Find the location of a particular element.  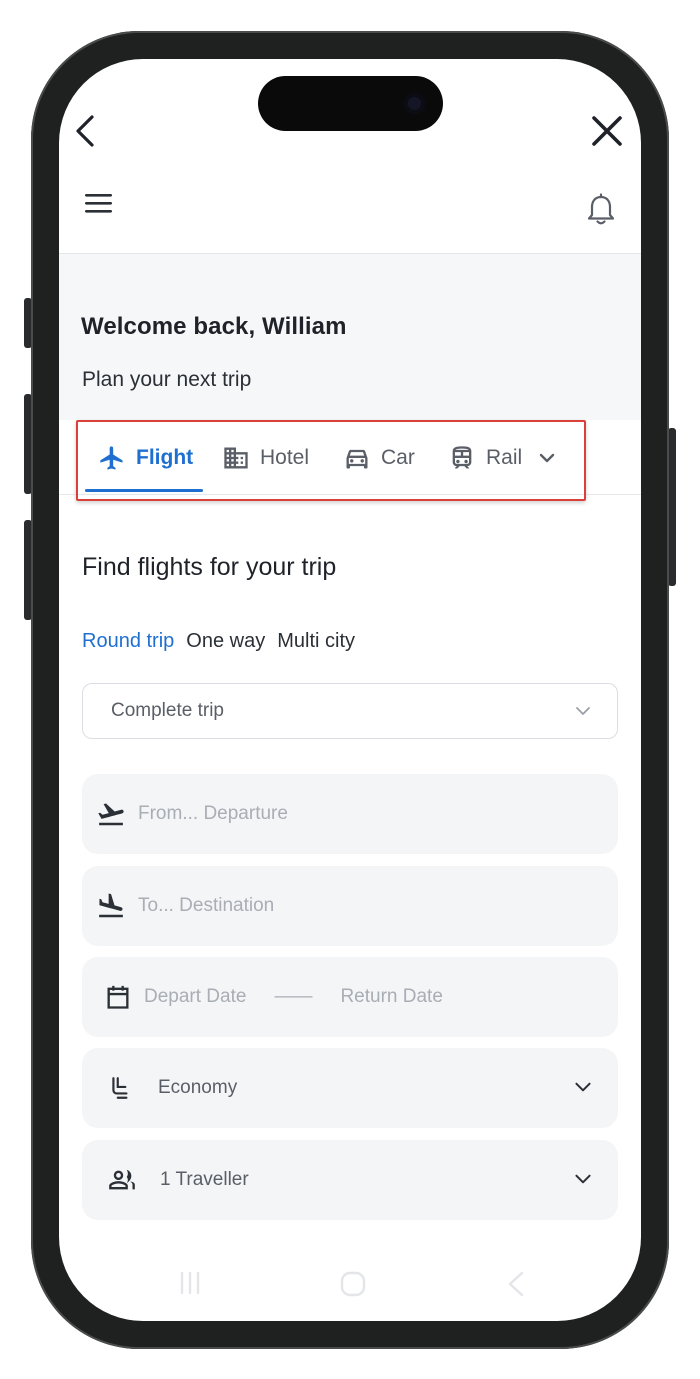

trip-type-multi-city: Multi city is located at coordinates (316, 641).